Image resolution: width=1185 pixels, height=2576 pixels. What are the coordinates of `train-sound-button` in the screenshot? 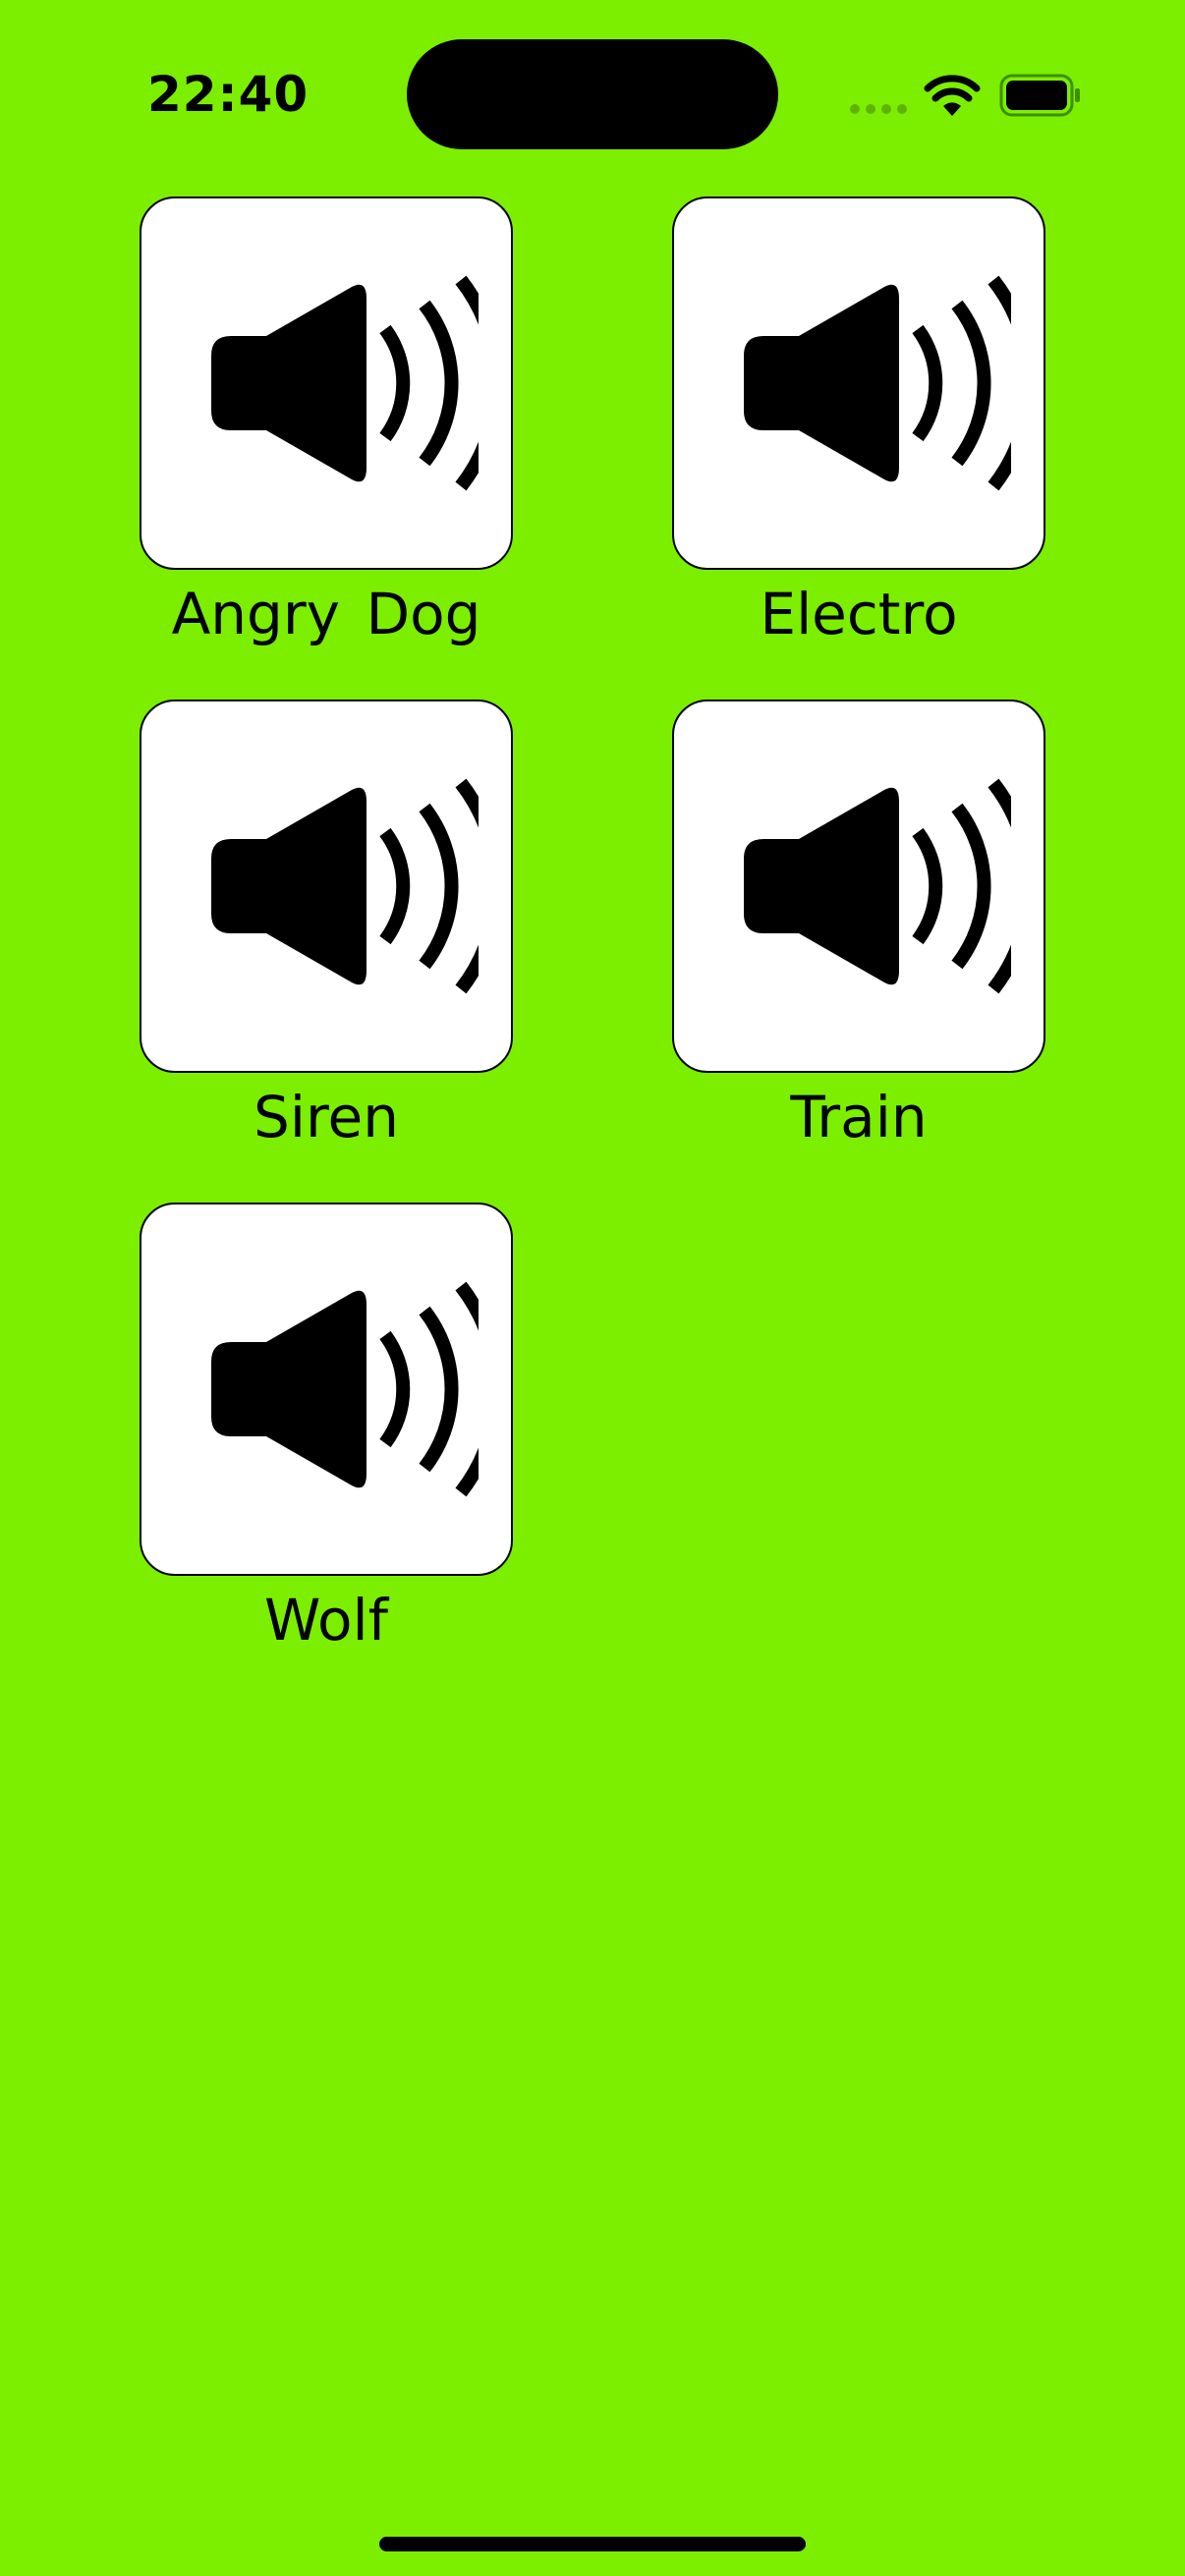 It's located at (859, 886).